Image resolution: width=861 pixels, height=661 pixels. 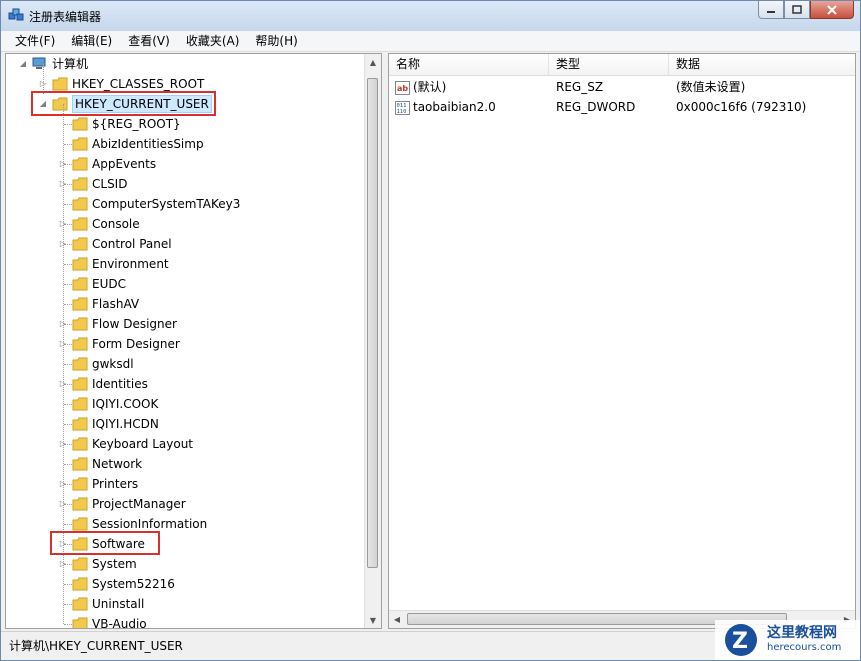 What do you see at coordinates (402, 107) in the screenshot?
I see `binary-value-icon: 011 110` at bounding box center [402, 107].